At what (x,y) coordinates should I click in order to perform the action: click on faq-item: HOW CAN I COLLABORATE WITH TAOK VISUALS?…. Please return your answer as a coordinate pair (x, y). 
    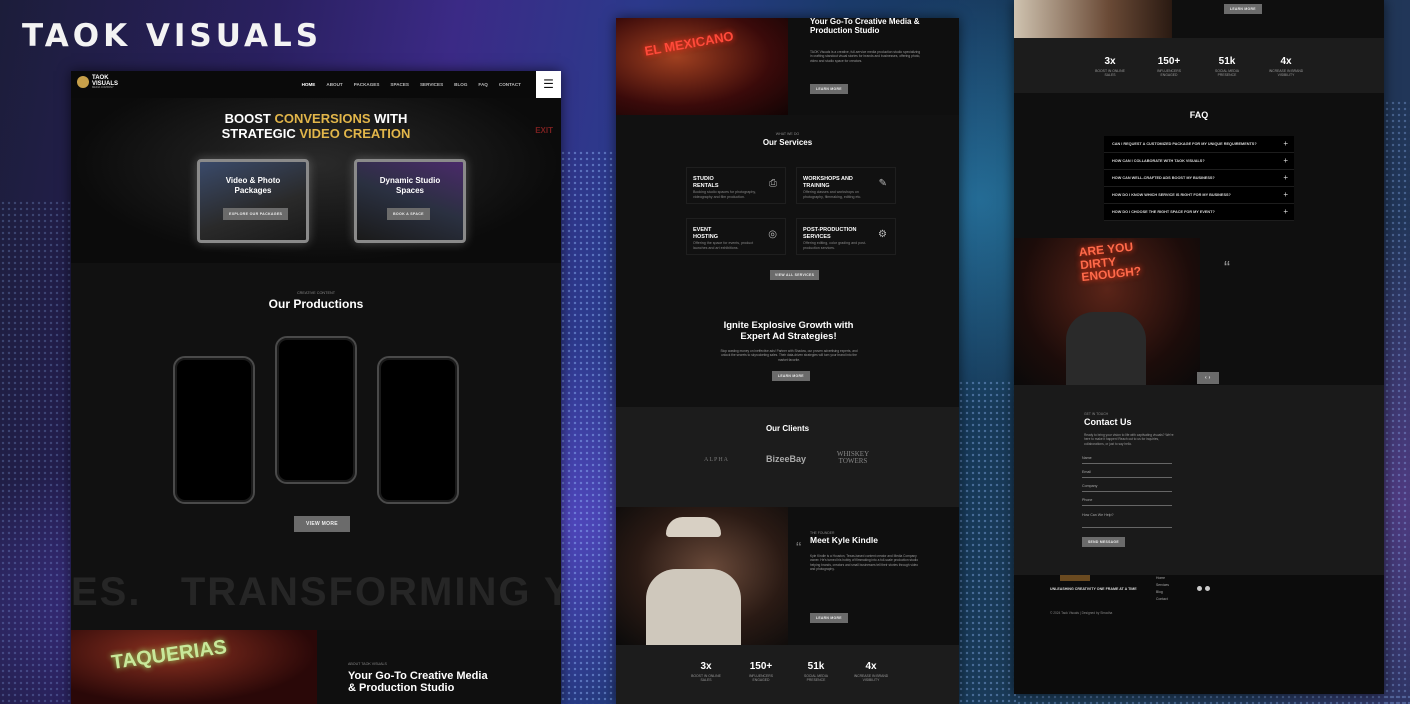
    Looking at the image, I should click on (1199, 161).